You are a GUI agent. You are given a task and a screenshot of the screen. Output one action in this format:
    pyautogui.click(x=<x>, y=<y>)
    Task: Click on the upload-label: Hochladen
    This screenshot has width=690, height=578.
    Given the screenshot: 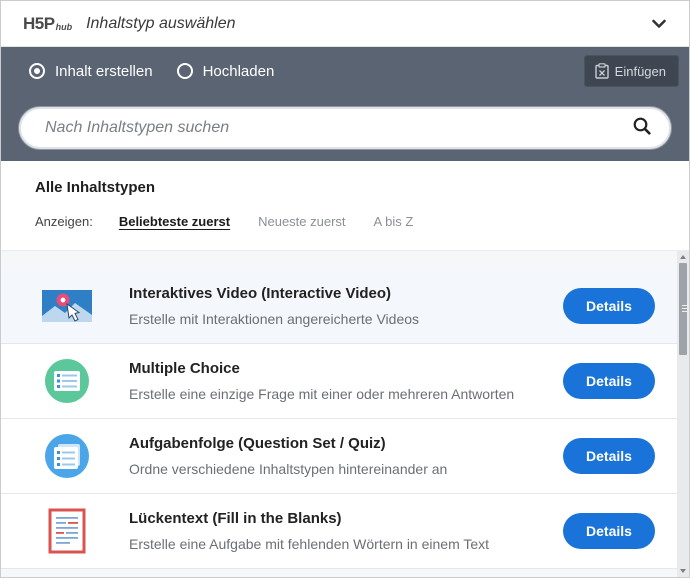 What is the action you would take?
    pyautogui.click(x=238, y=71)
    